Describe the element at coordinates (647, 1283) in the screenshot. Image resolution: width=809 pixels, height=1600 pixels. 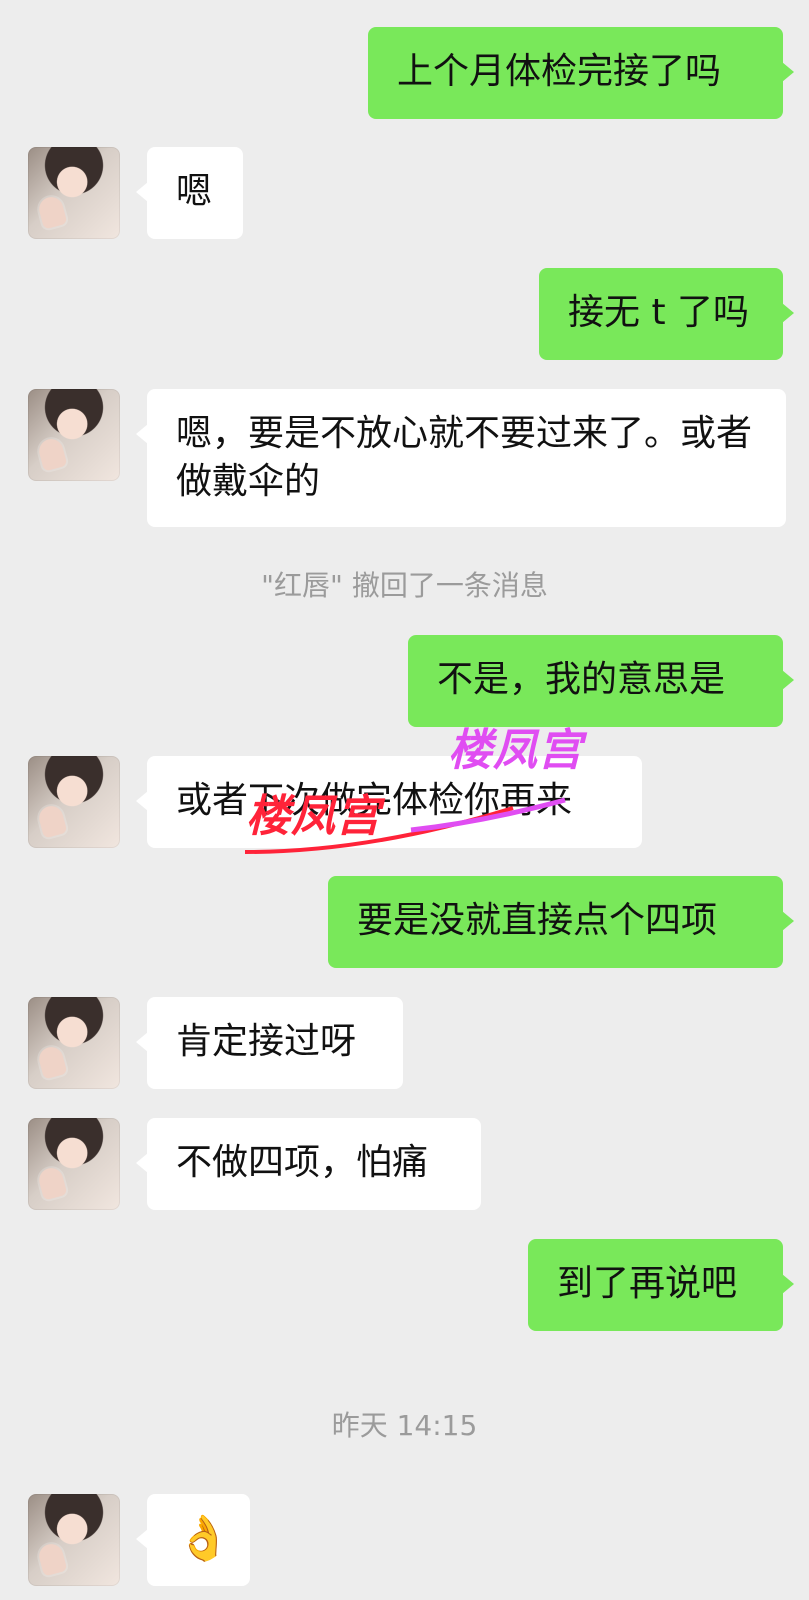
I see `message-text: 到了再说吧` at that location.